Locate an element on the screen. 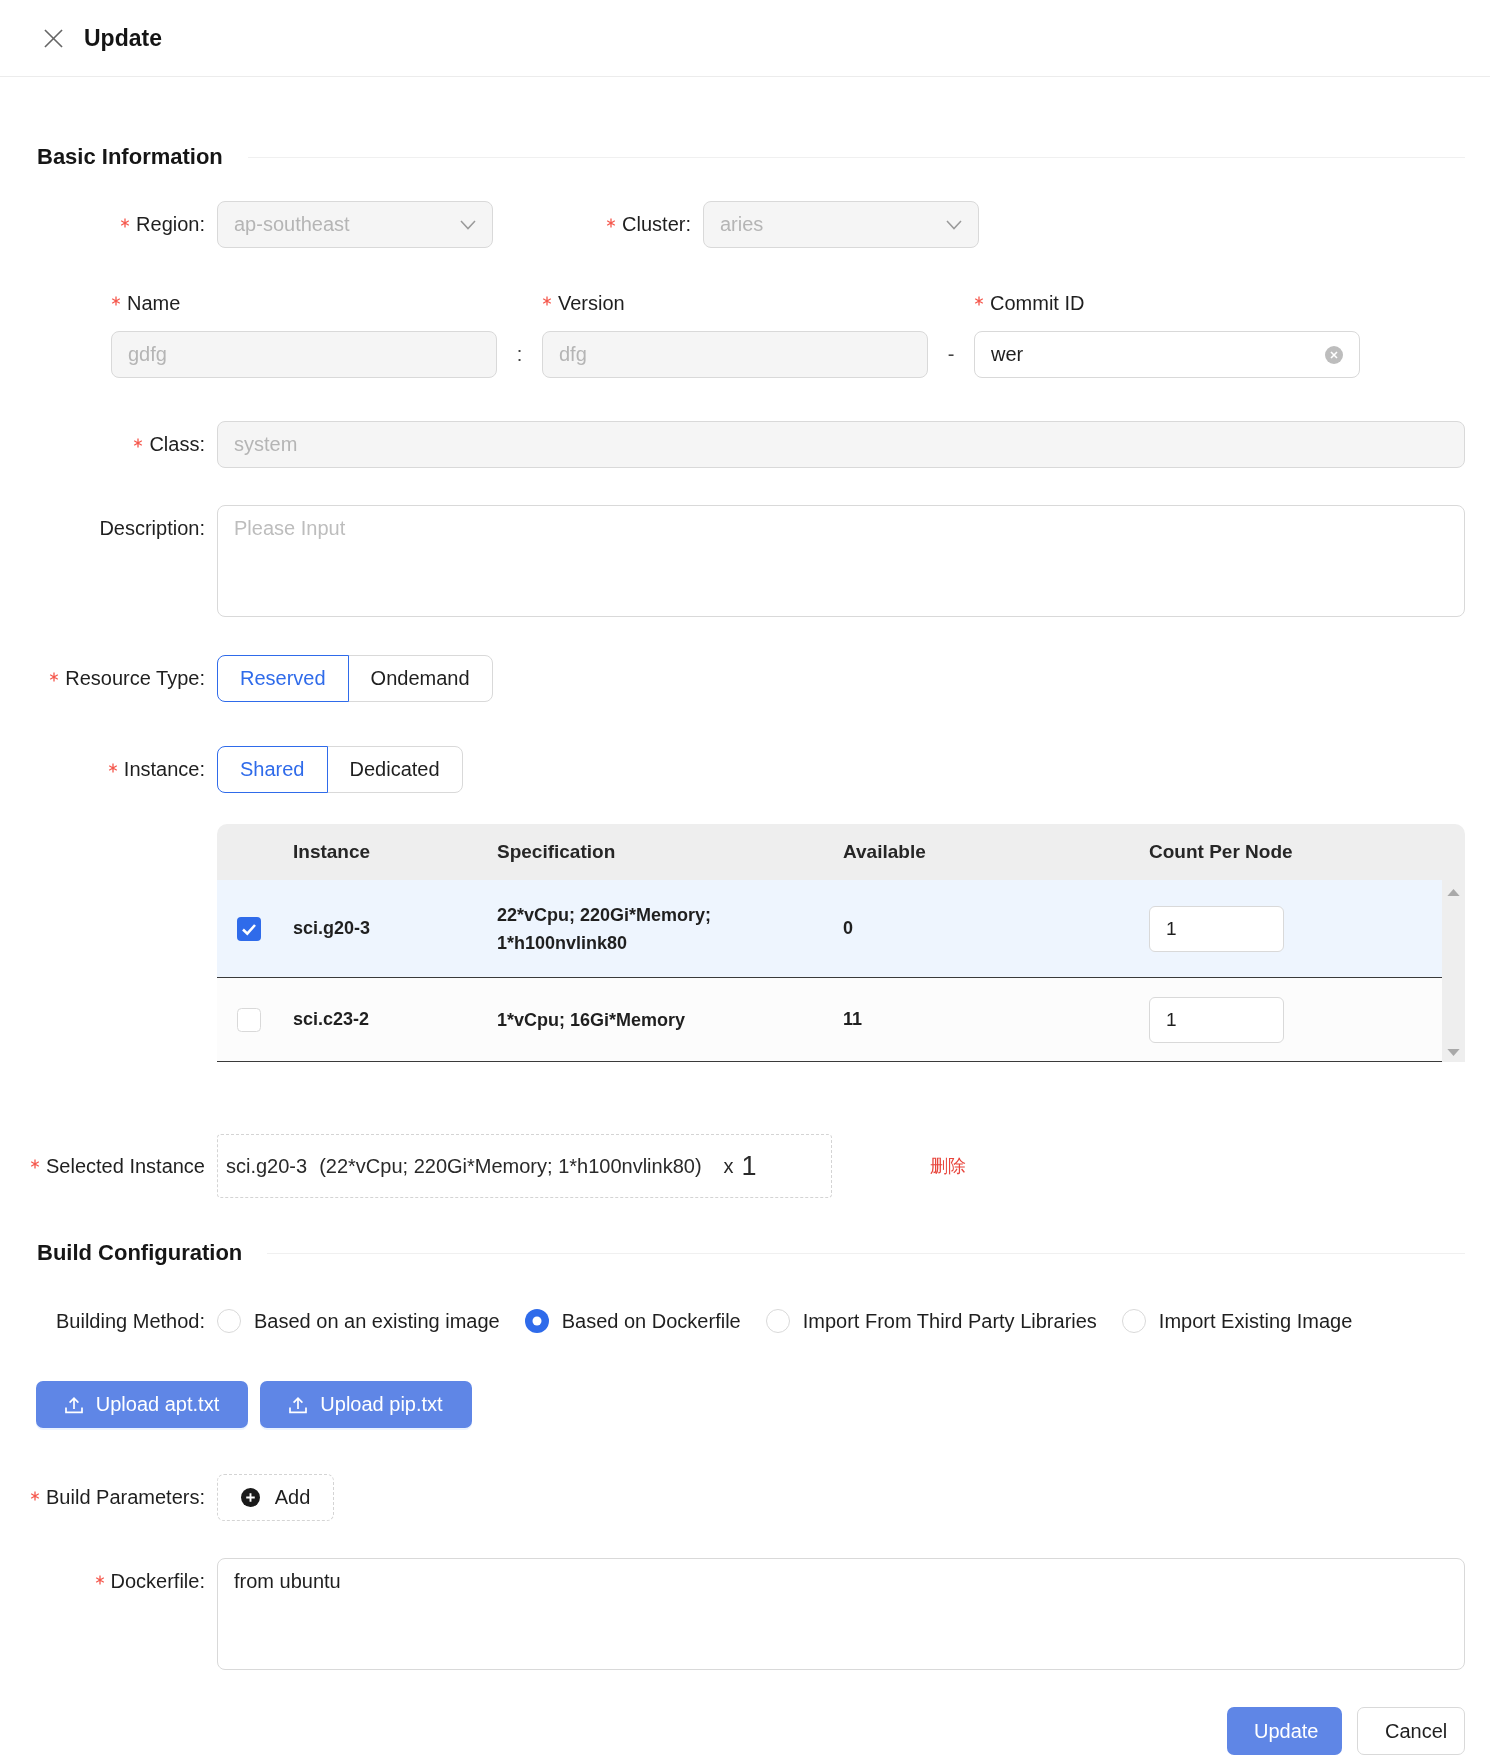 The height and width of the screenshot is (1757, 1490). instance-name: sci.g20-3 is located at coordinates (267, 1166).